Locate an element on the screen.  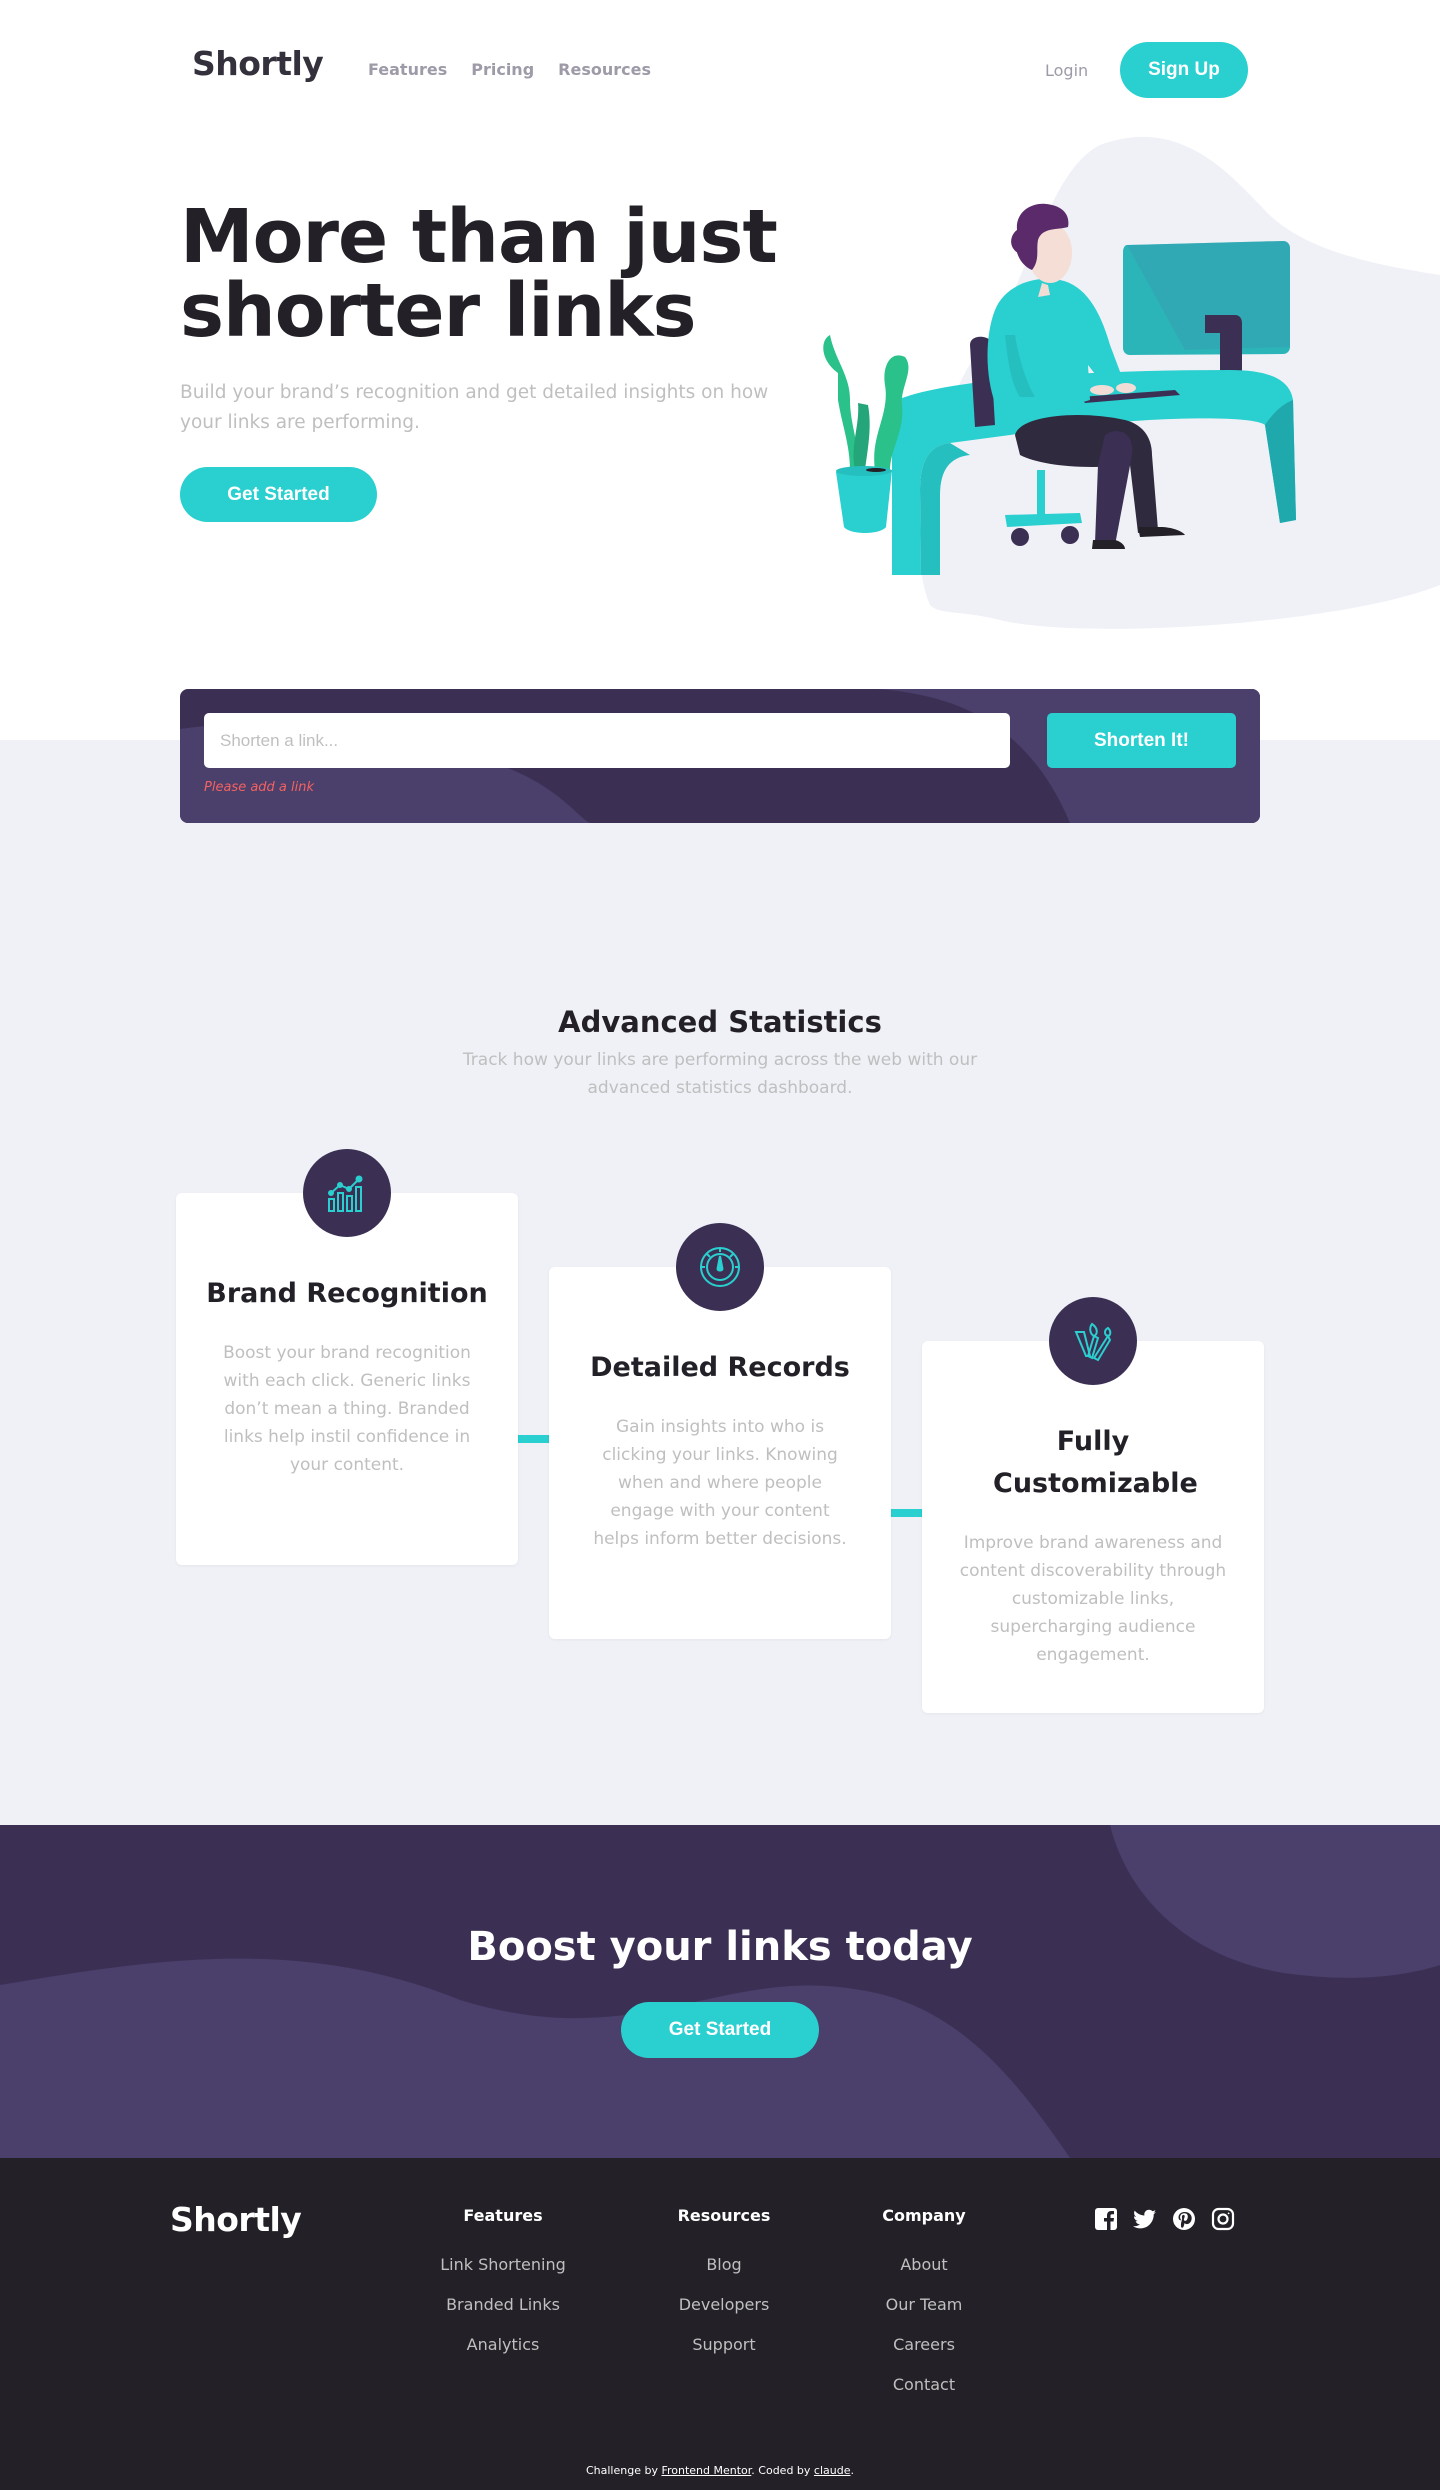
footer-link-blog: Blog is located at coordinates (724, 2265).